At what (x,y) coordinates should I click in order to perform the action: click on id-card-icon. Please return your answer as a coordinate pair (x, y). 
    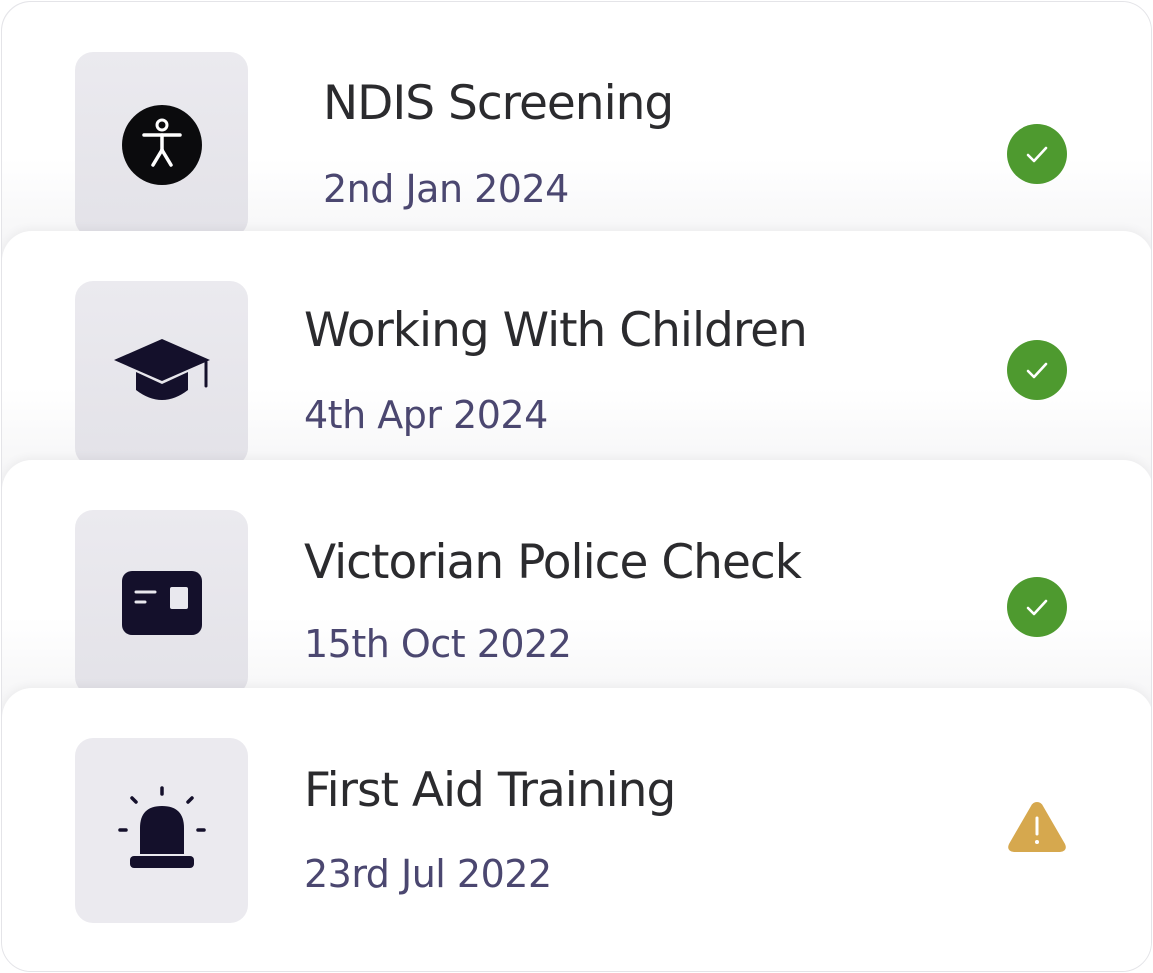
    Looking at the image, I should click on (161, 602).